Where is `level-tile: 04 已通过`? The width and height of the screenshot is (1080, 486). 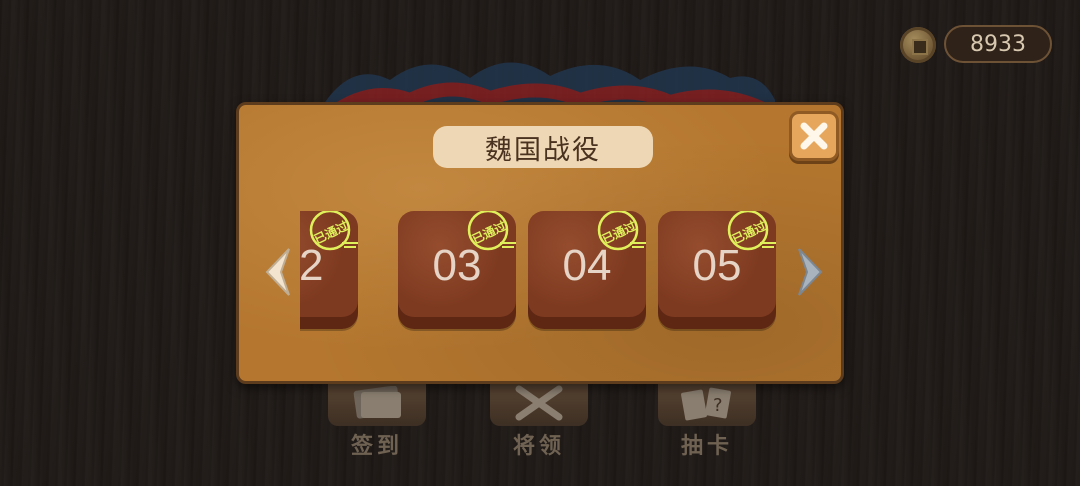 level-tile: 04 已通过 is located at coordinates (587, 271).